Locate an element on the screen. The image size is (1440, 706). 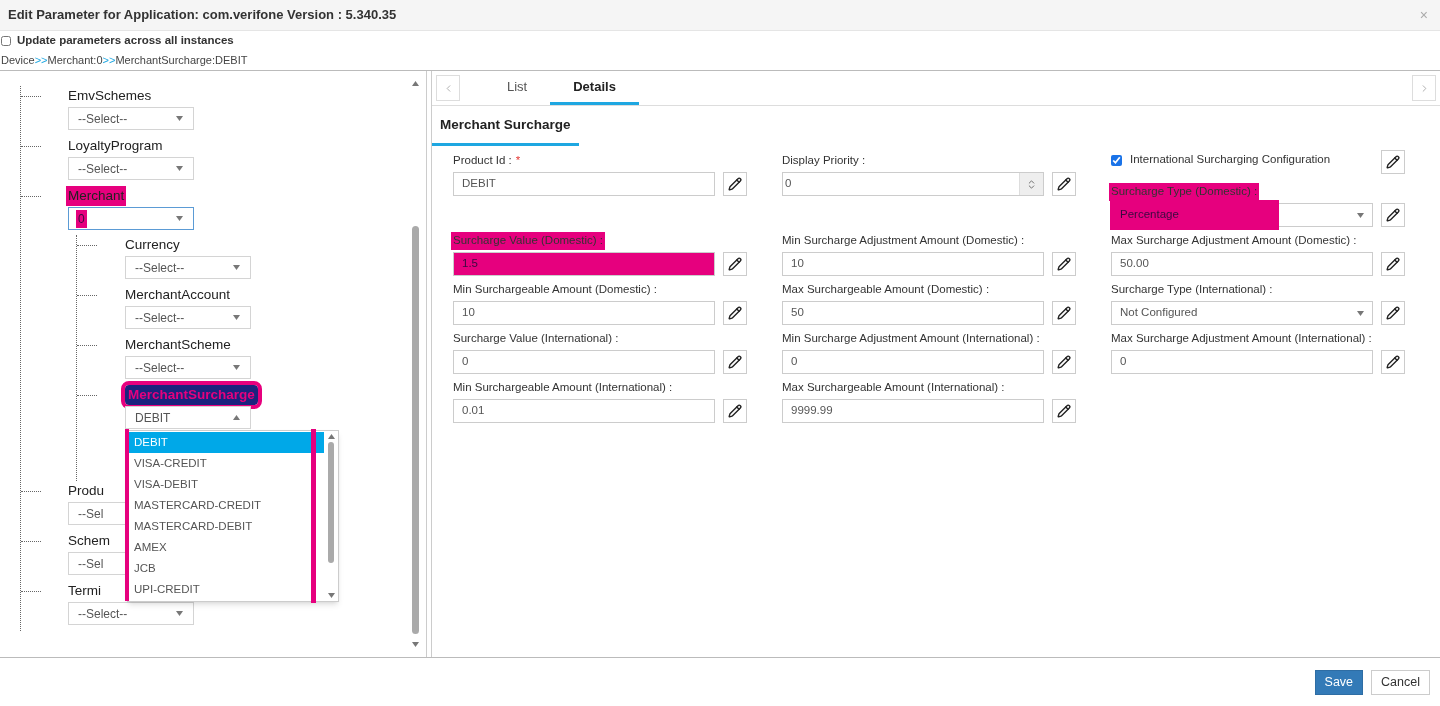
field-label: Display Priority : is located at coordinates (824, 161).